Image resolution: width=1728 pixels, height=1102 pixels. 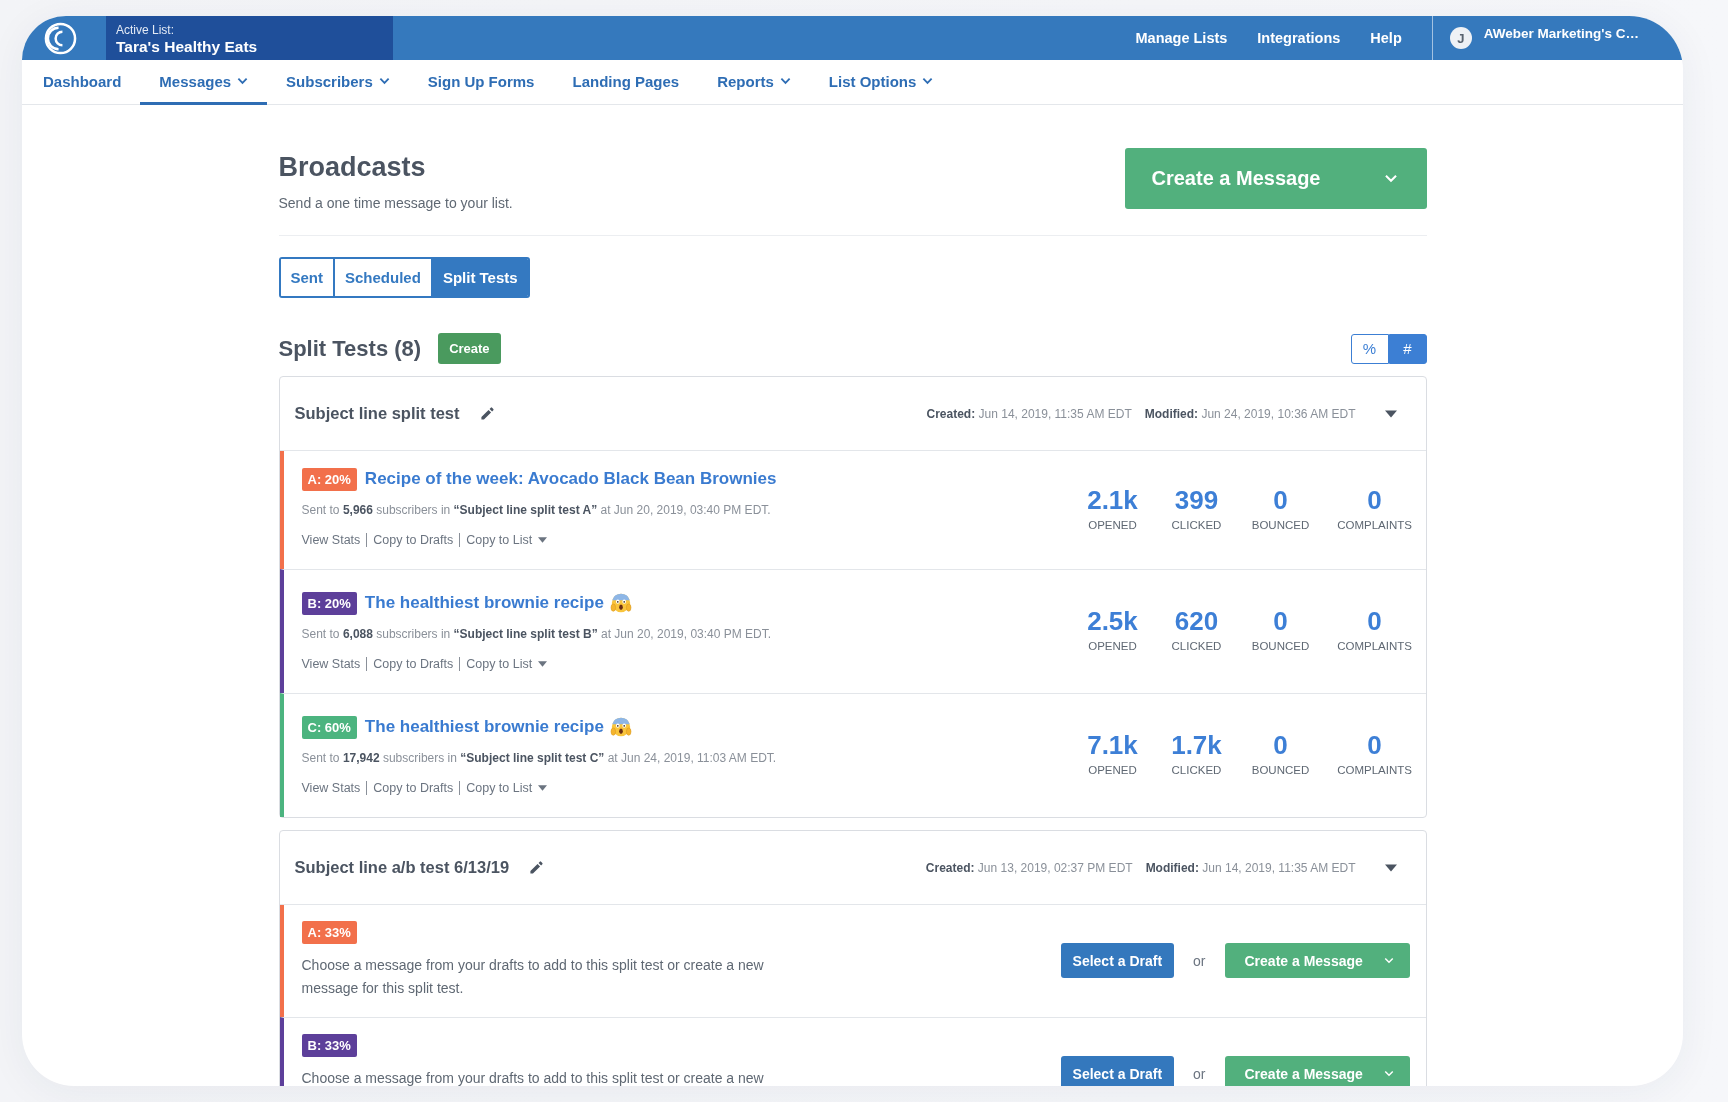 I want to click on create-button: Create, so click(x=469, y=348).